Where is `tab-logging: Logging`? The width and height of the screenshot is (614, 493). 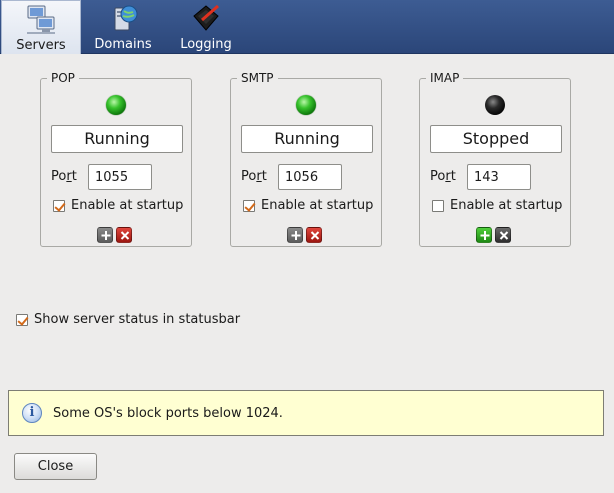
tab-logging: Logging is located at coordinates (206, 27).